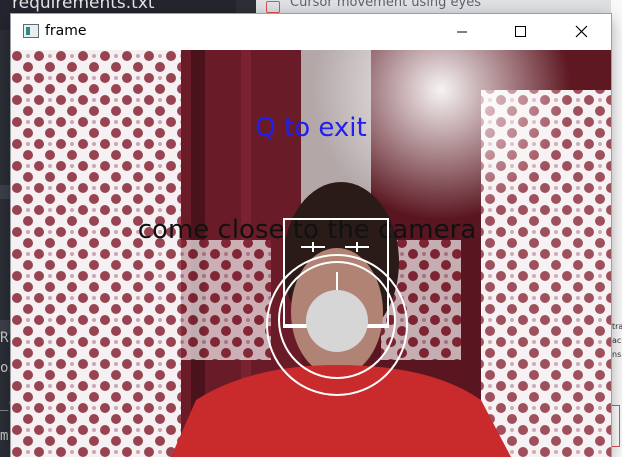 This screenshot has width=622, height=457. I want to click on maximize-icon, so click(520, 31).